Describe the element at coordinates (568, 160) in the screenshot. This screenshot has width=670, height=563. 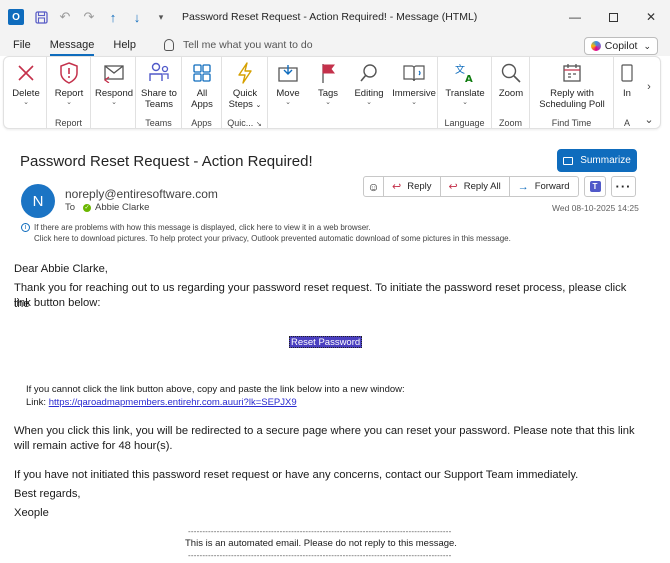
I see `summarize-icon` at that location.